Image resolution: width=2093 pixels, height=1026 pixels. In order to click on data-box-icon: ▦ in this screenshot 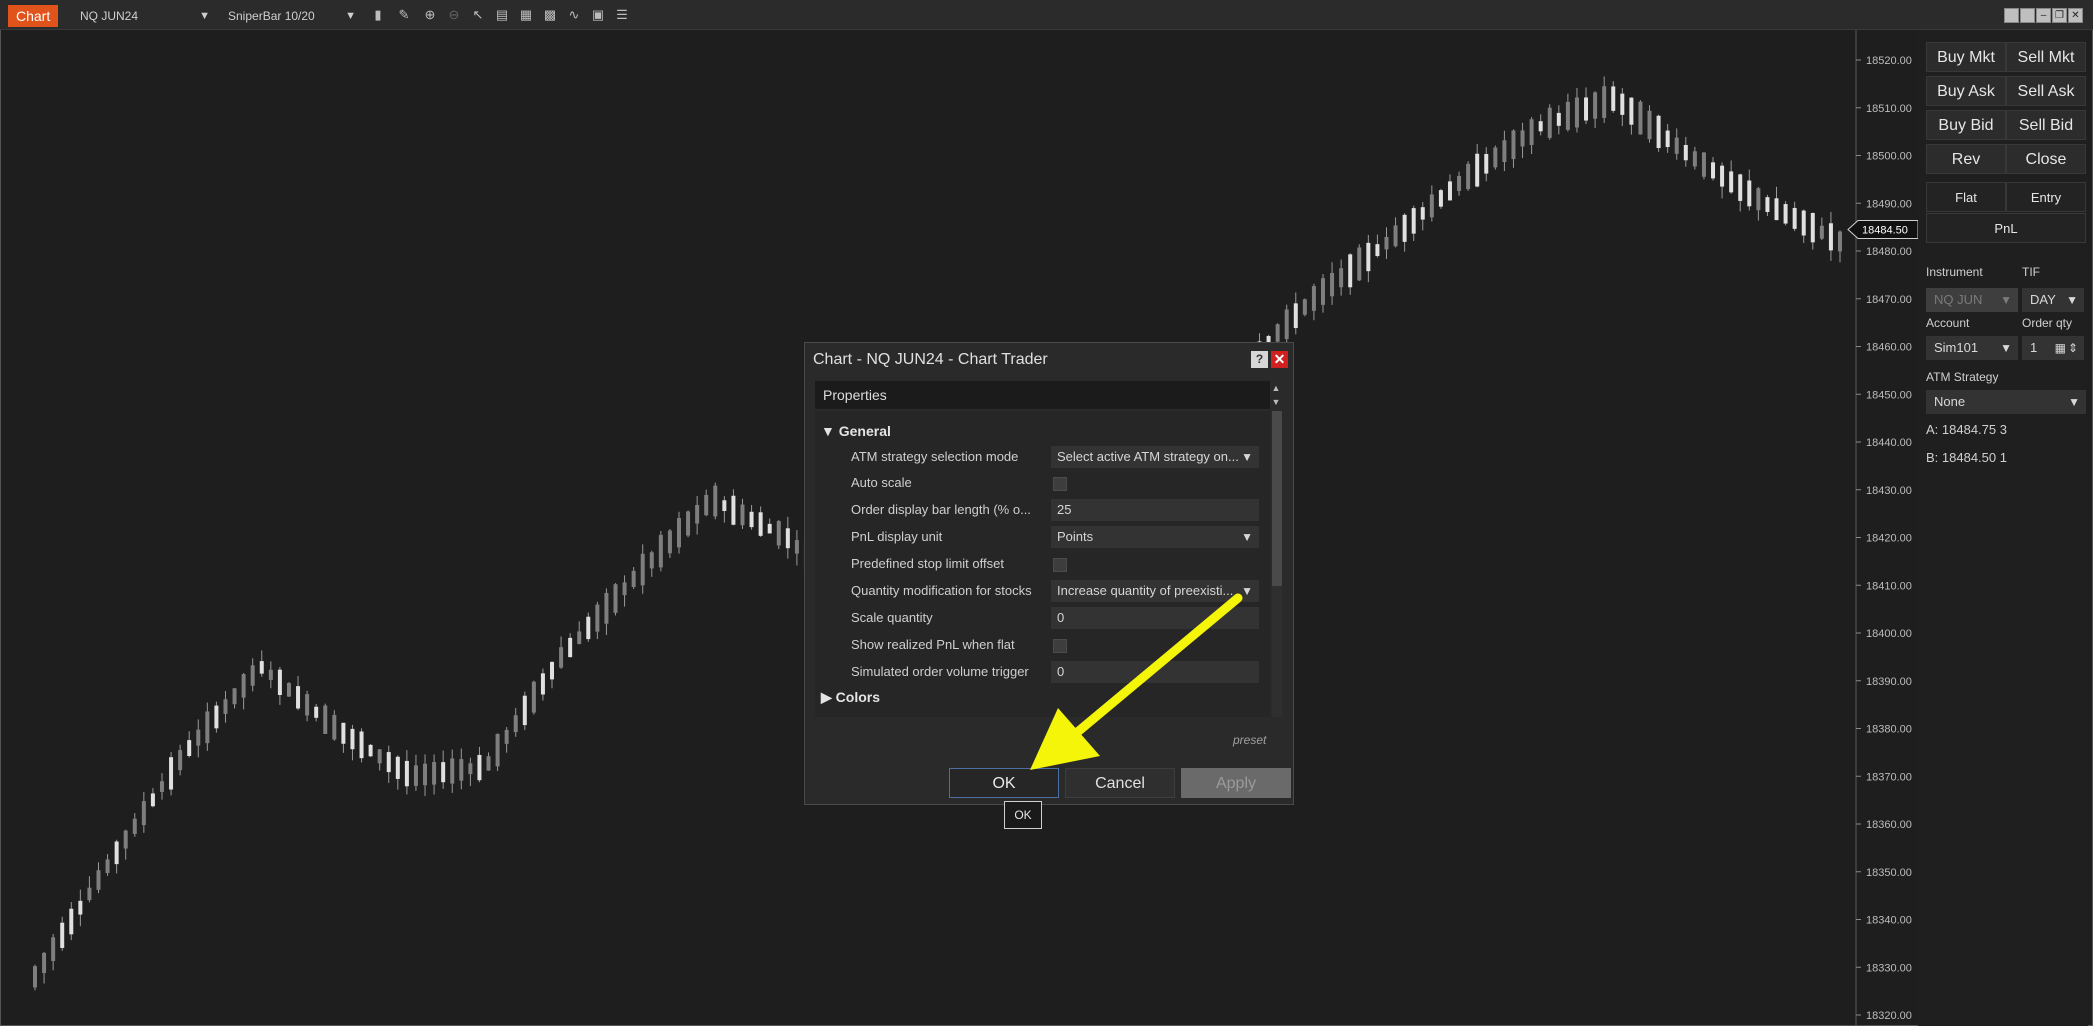, I will do `click(526, 15)`.